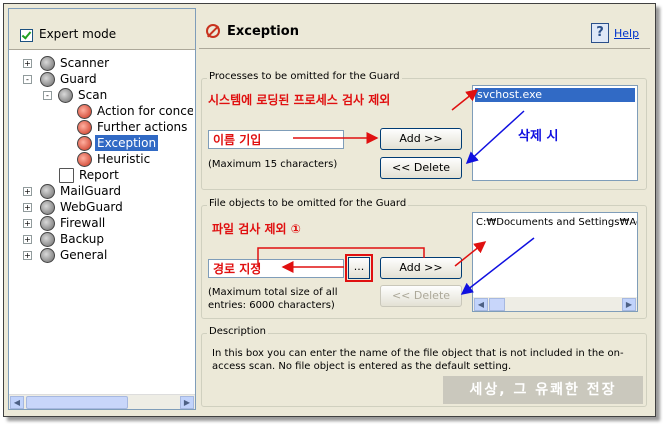  I want to click on tree-item-webguard: + WebGuard, so click(108, 207).